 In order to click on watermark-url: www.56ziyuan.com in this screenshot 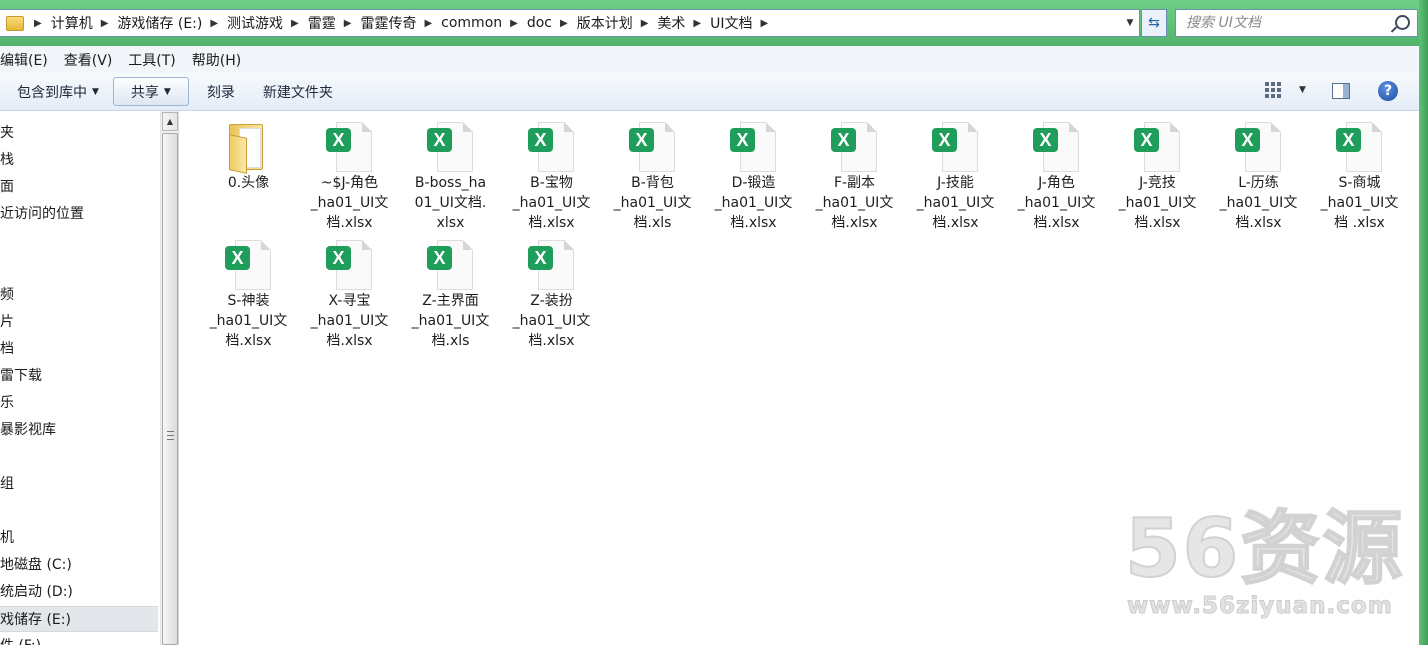, I will do `click(1260, 606)`.